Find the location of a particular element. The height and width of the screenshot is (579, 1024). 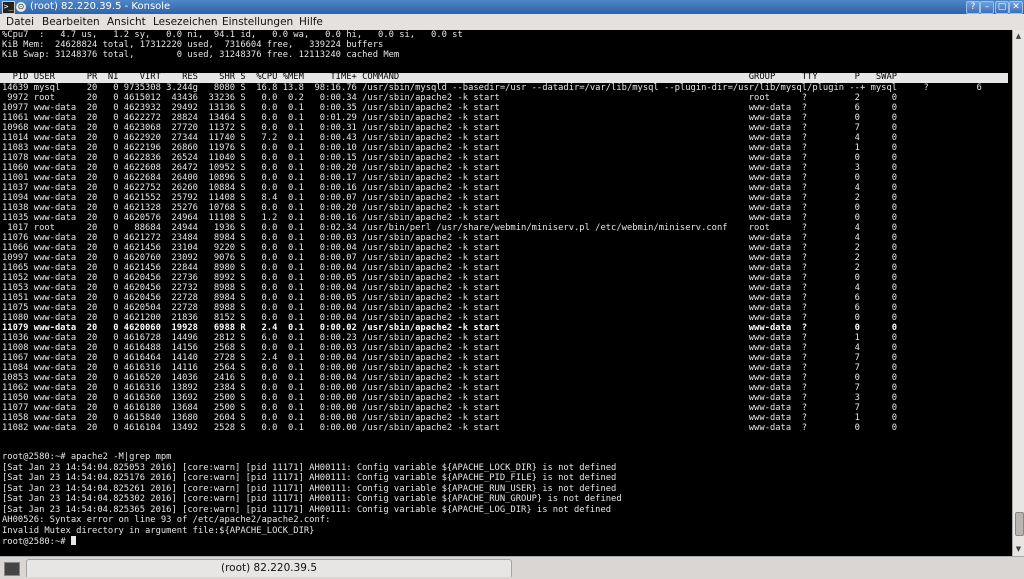

menu-bearbeiten: Bearbeiten is located at coordinates (71, 22).